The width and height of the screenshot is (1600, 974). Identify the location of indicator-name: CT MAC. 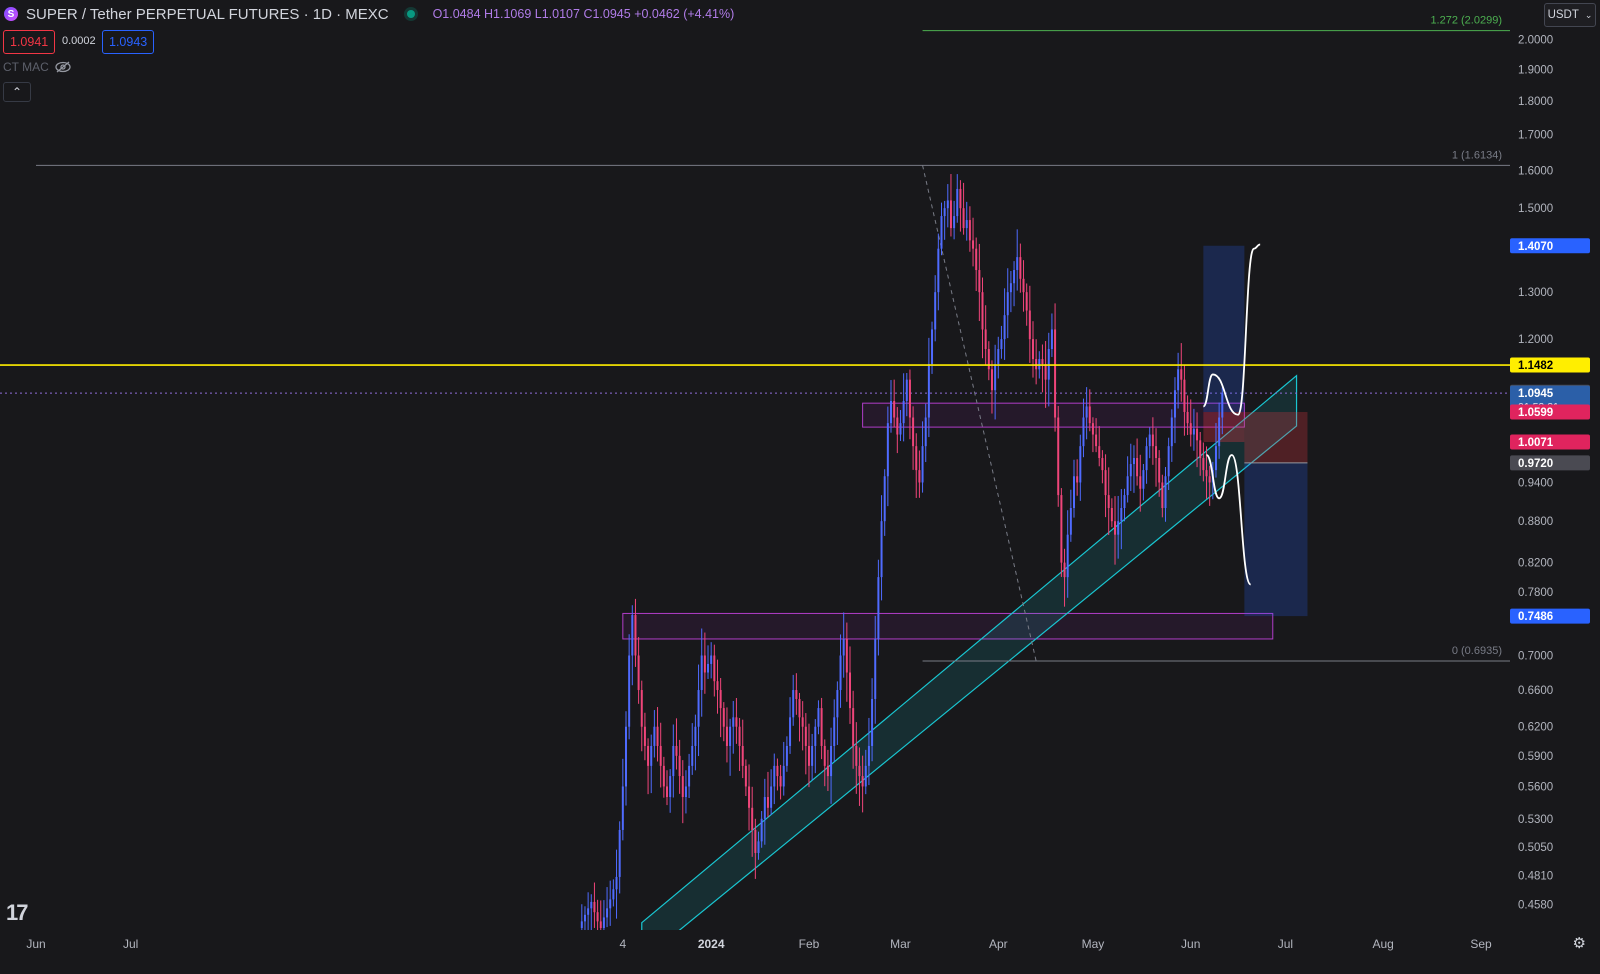
(26, 67).